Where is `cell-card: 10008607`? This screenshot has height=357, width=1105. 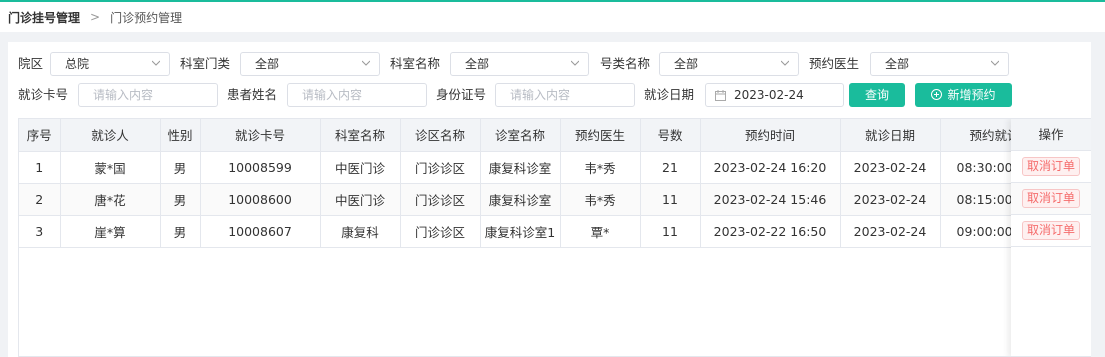
cell-card: 10008607 is located at coordinates (260, 231).